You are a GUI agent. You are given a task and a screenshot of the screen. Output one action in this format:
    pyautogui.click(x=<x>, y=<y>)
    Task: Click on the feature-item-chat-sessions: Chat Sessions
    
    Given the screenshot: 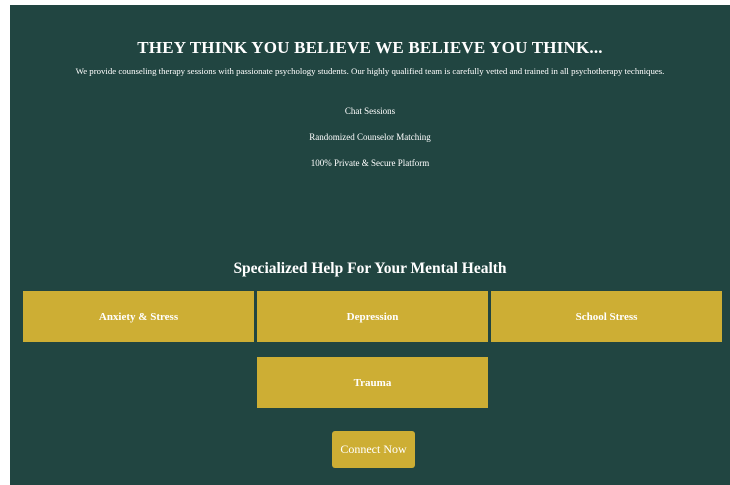 What is the action you would take?
    pyautogui.click(x=370, y=111)
    